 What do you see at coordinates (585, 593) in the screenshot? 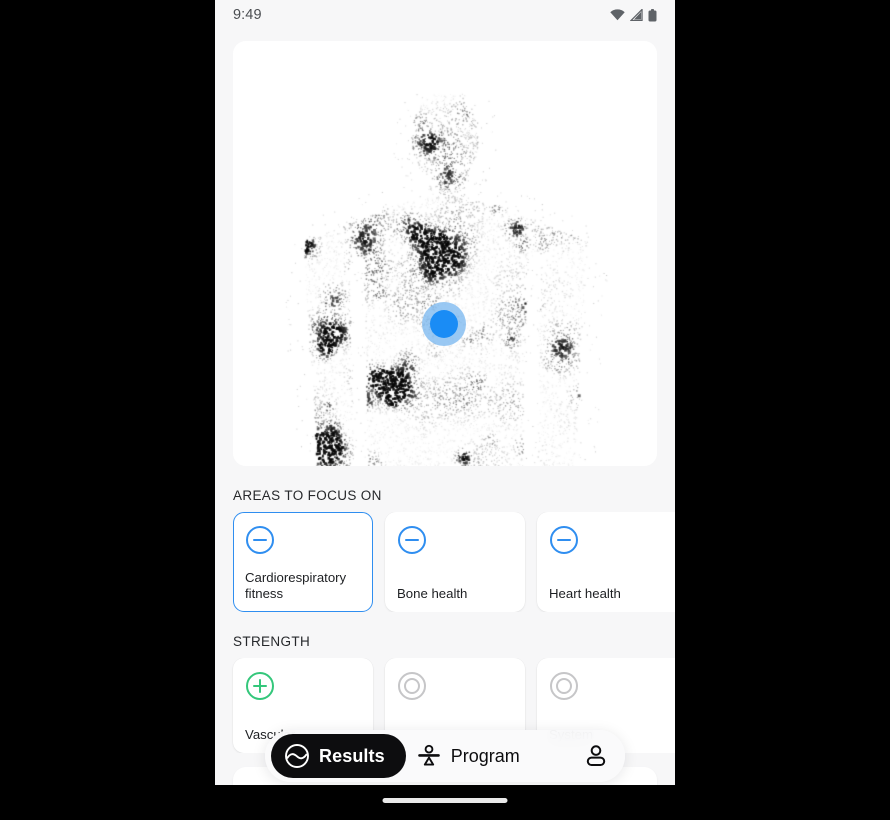
I see `focus-card-label: Heart health` at bounding box center [585, 593].